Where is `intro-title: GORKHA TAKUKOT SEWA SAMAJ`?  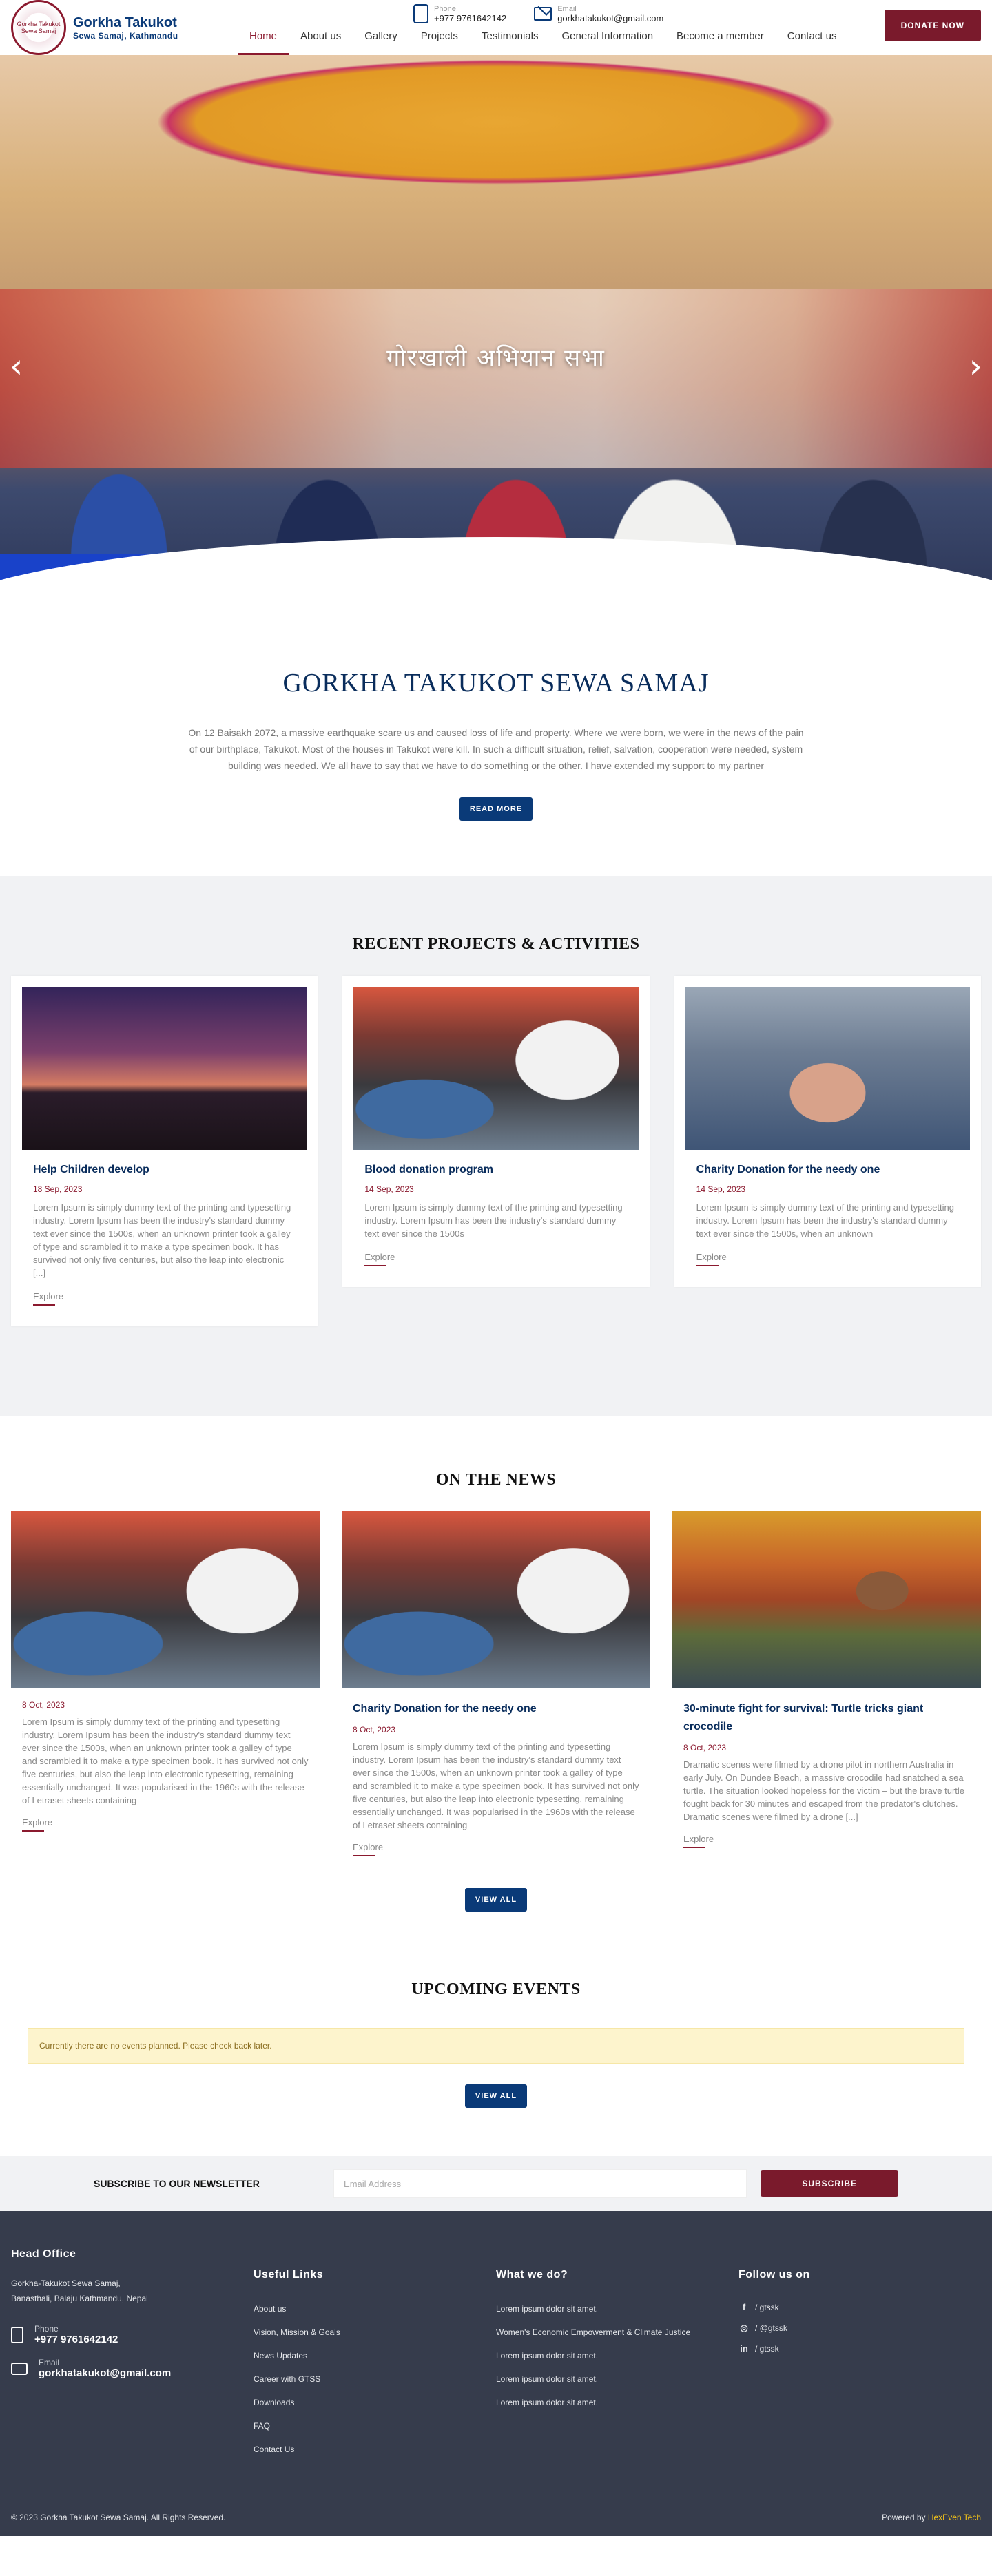
intro-title: GORKHA TAKUKOT SEWA SAMAJ is located at coordinates (496, 683).